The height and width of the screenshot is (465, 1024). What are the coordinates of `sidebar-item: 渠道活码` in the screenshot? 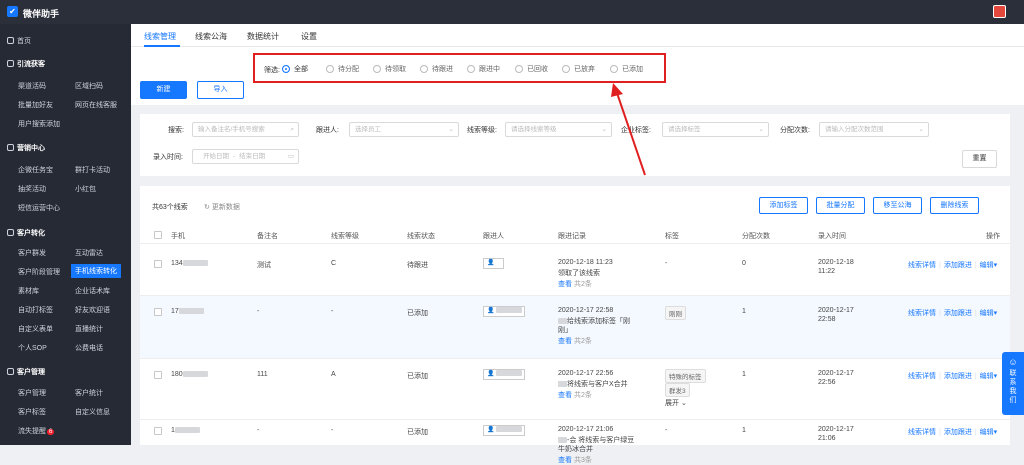 It's located at (32, 86).